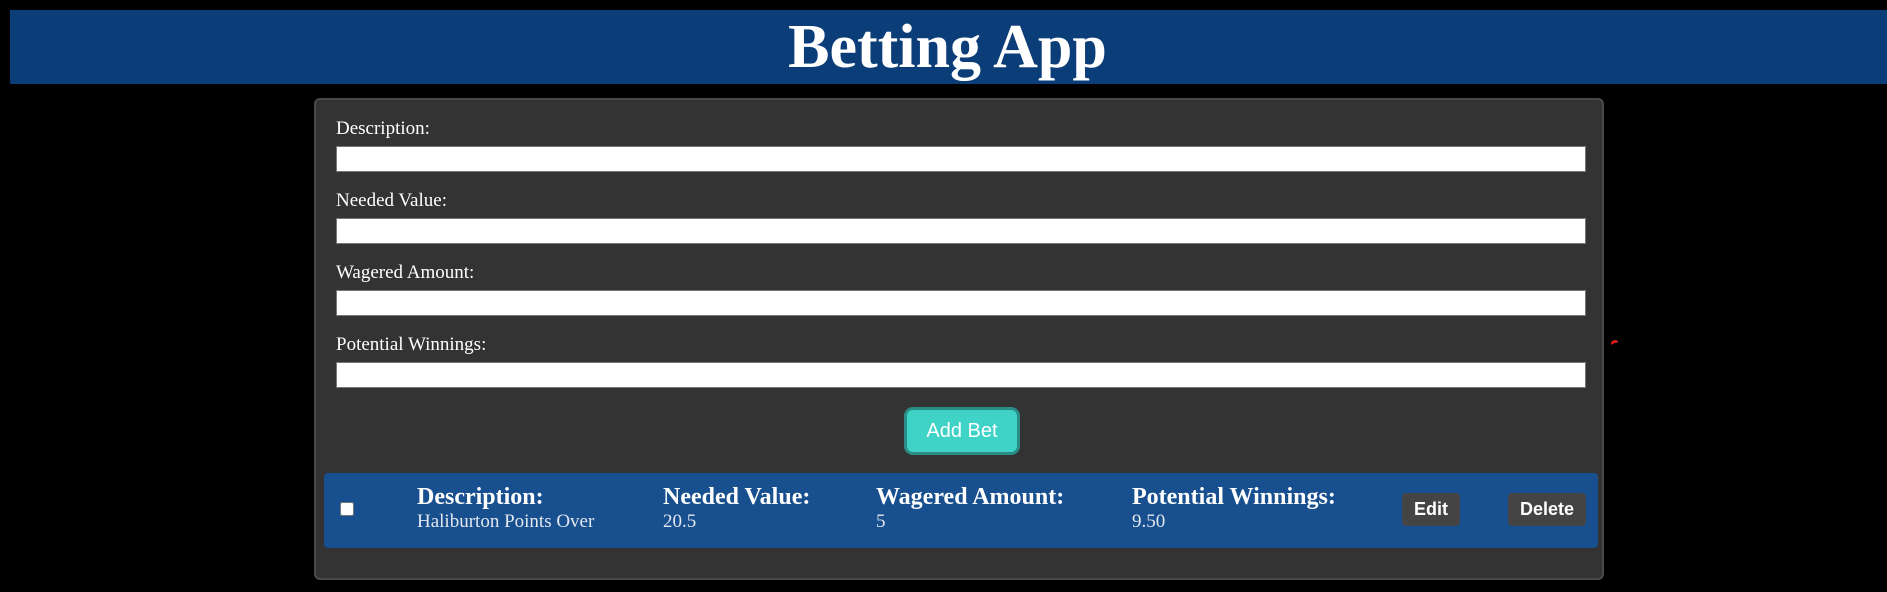 The image size is (1887, 592). What do you see at coordinates (480, 497) in the screenshot?
I see `bet-description-heading: Description:` at bounding box center [480, 497].